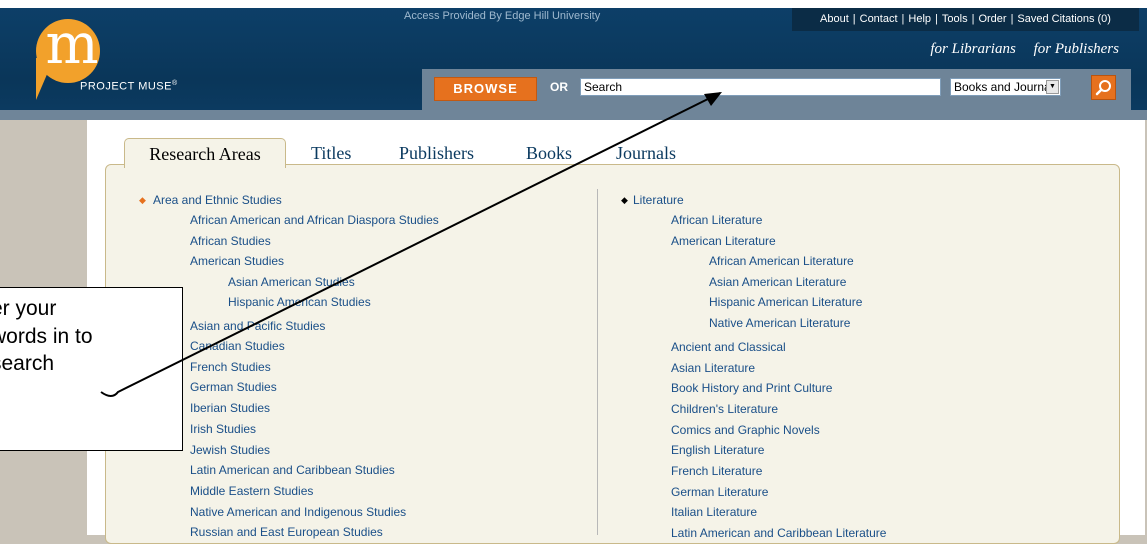 The height and width of the screenshot is (544, 1147). I want to click on list-item: African Literature, so click(716, 220).